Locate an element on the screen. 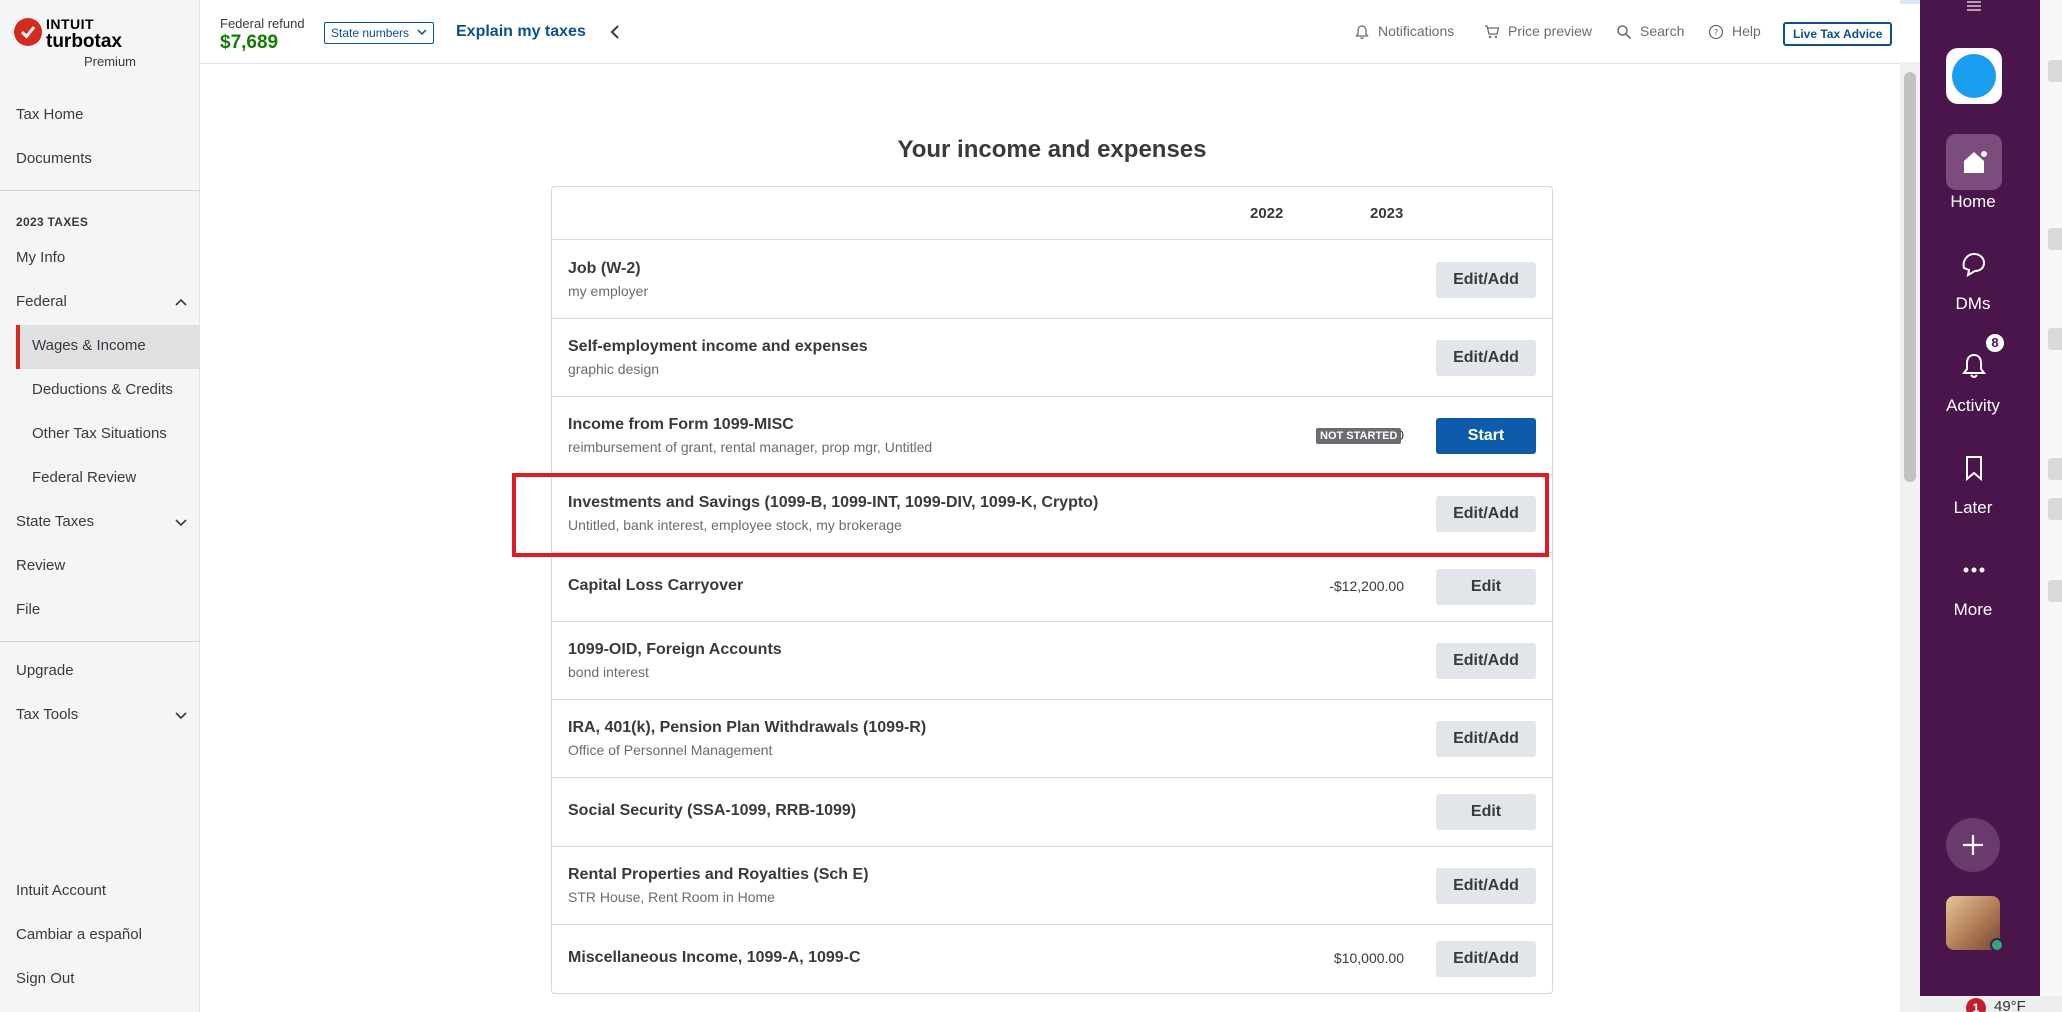 This screenshot has width=2062, height=1012. nav-state-taxes: State Taxes is located at coordinates (55, 521).